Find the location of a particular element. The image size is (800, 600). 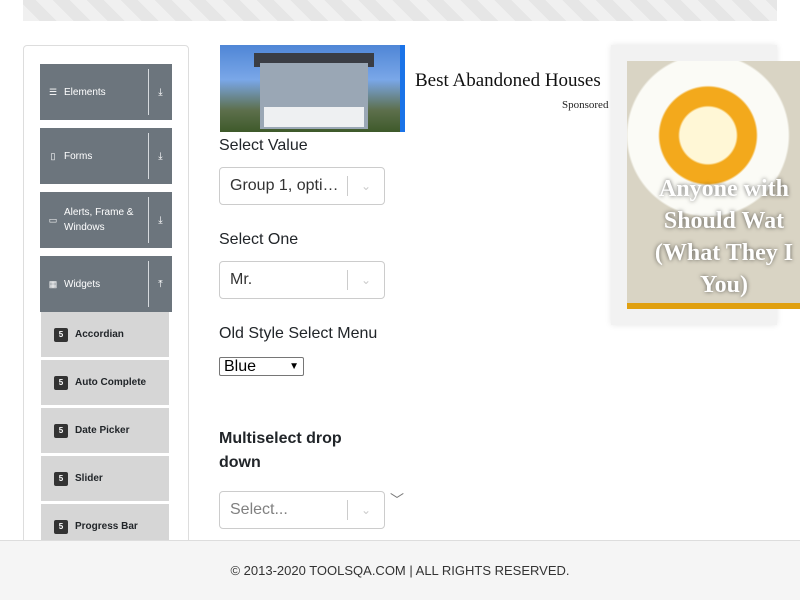

old-style-select-menu: Blue ▼ is located at coordinates (261, 366).